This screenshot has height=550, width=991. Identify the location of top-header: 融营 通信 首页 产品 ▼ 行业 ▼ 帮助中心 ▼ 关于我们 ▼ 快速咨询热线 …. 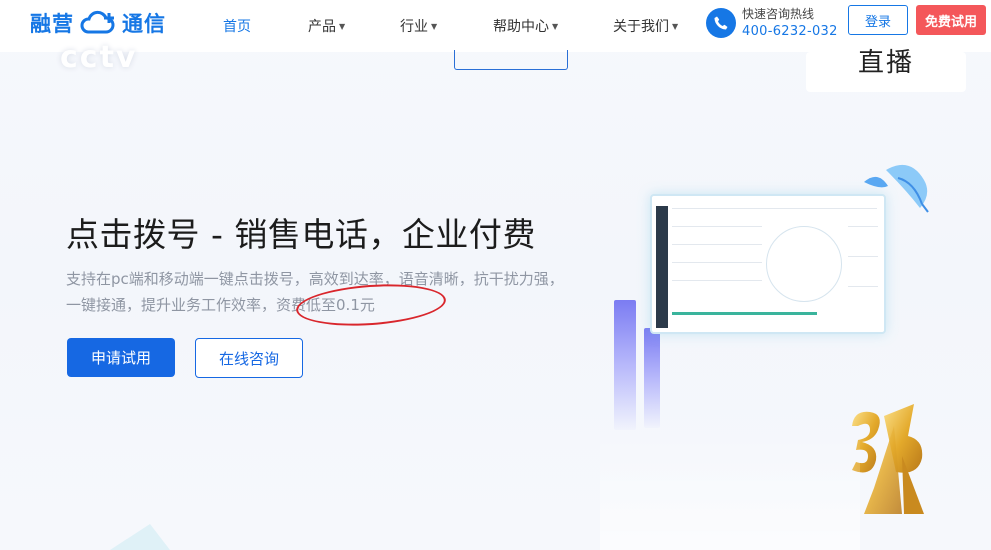
(495, 26).